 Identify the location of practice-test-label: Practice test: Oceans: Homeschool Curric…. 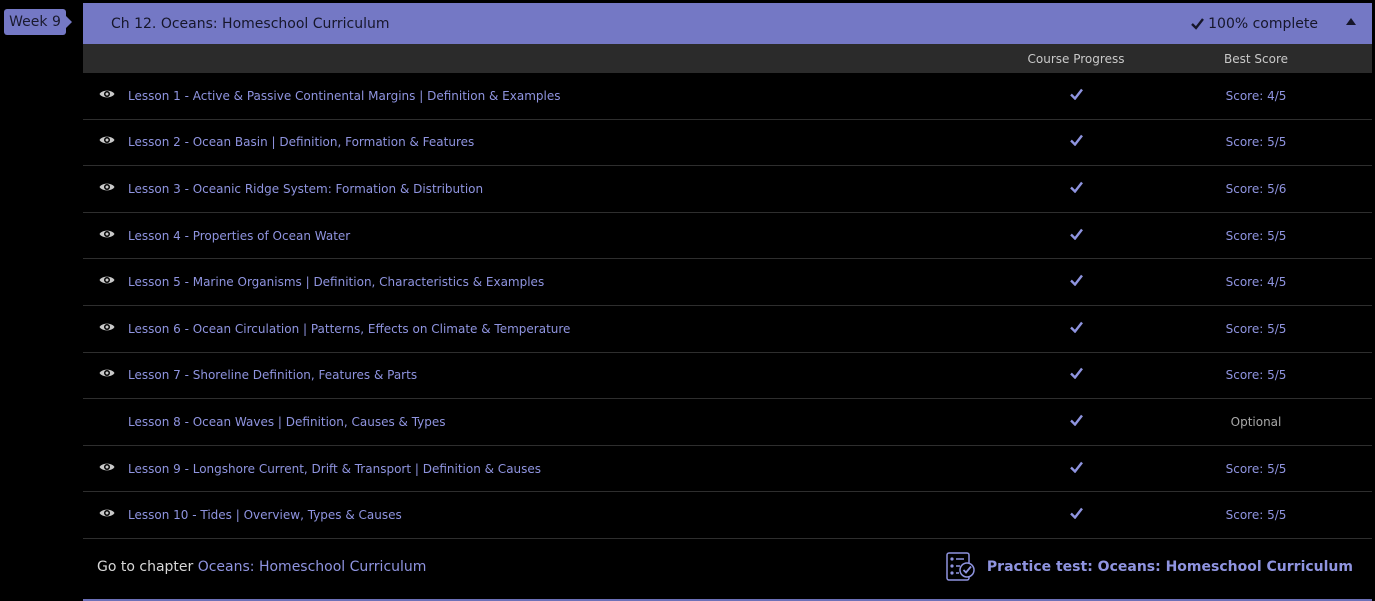
(1169, 566).